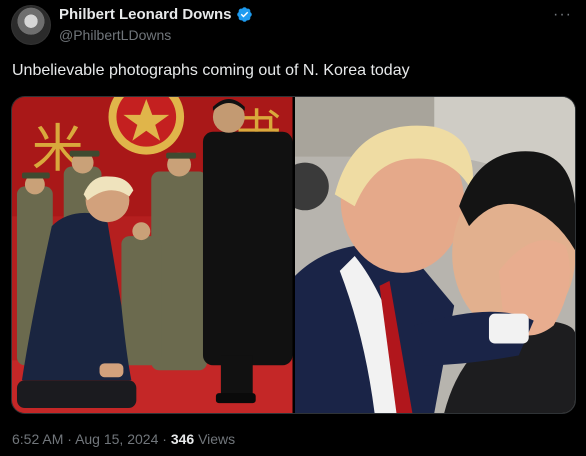 The height and width of the screenshot is (456, 586). I want to click on views-count: 346, so click(182, 439).